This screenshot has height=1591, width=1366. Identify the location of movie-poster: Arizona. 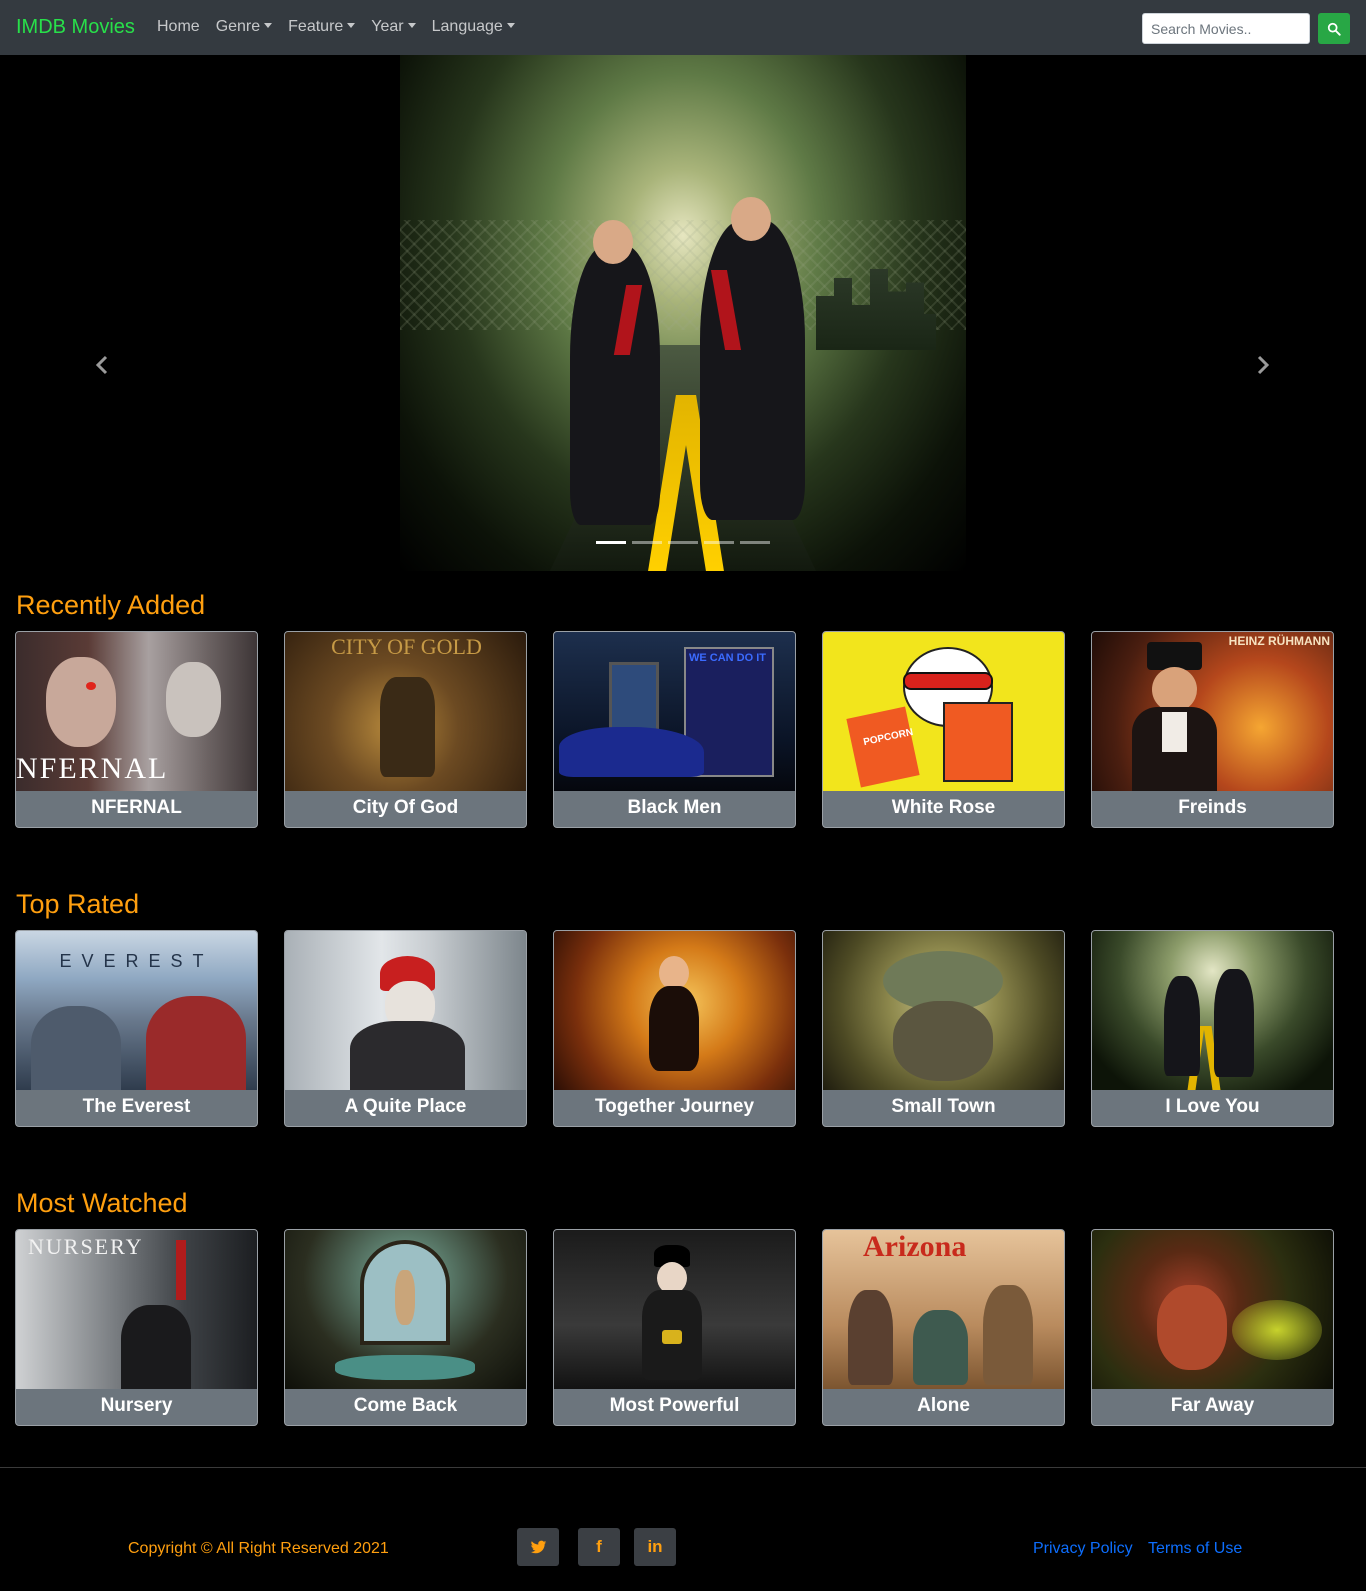
(943, 1309).